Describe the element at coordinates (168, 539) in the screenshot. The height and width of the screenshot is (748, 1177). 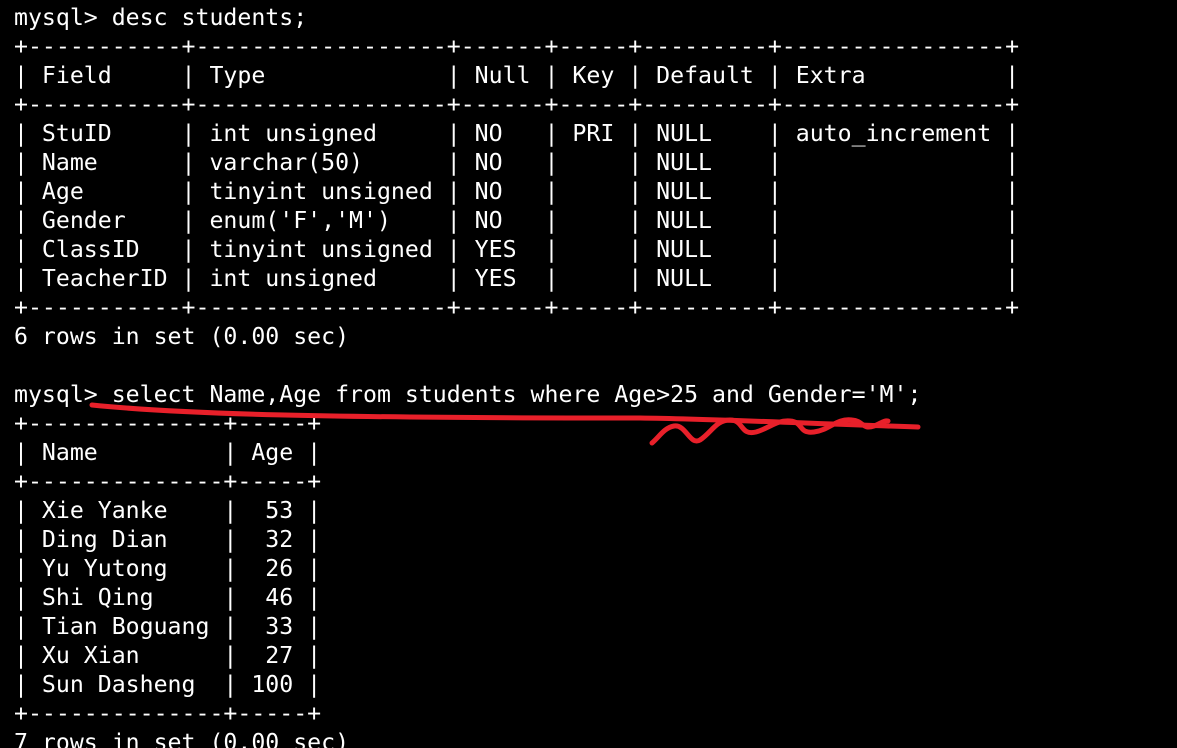
I see `result-table-row: | Ding Dian | 32 |` at that location.